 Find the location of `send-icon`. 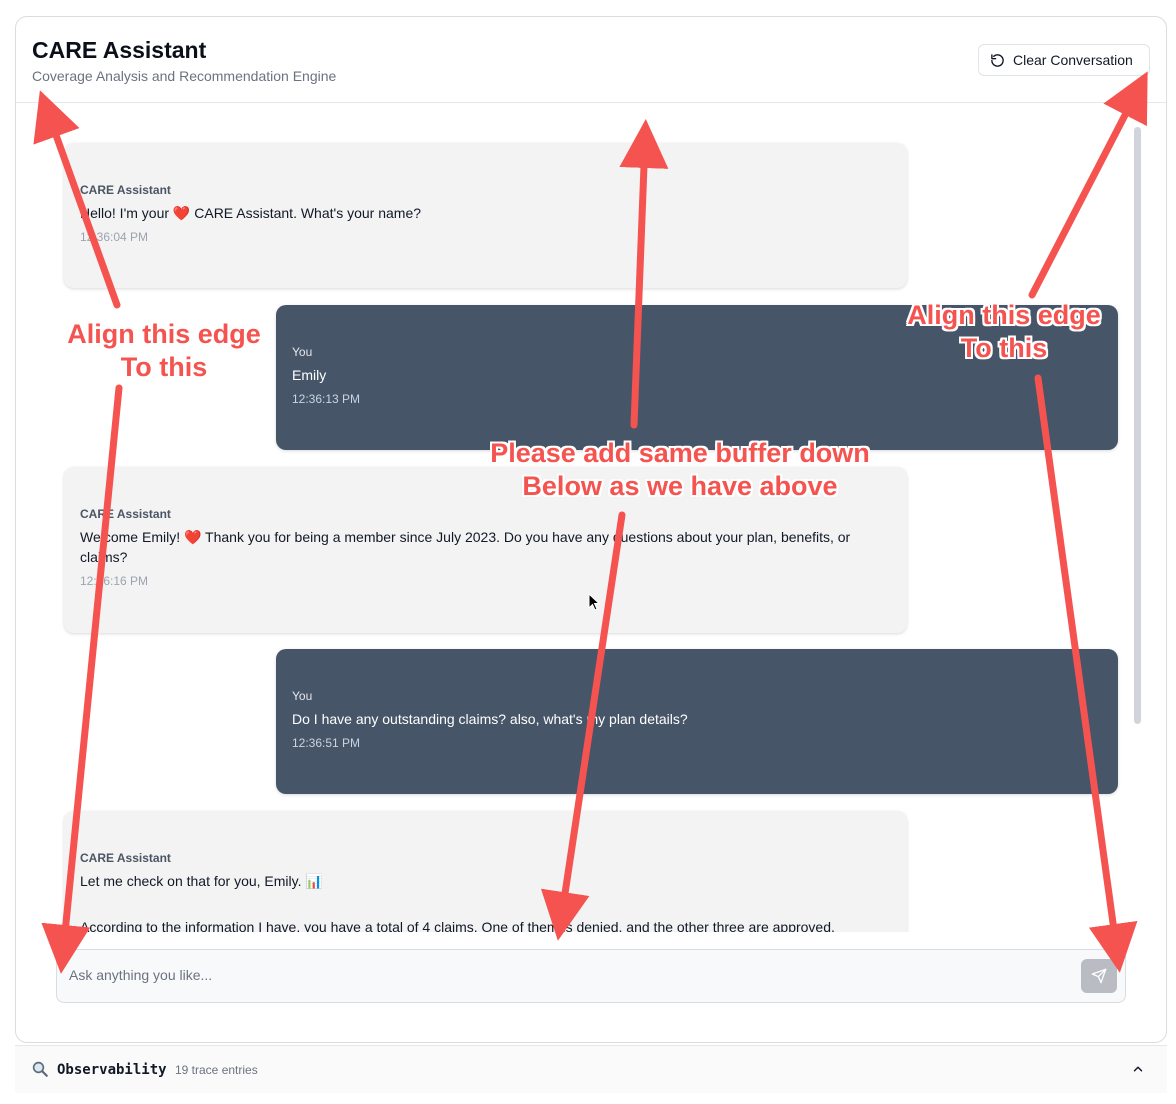

send-icon is located at coordinates (1099, 976).